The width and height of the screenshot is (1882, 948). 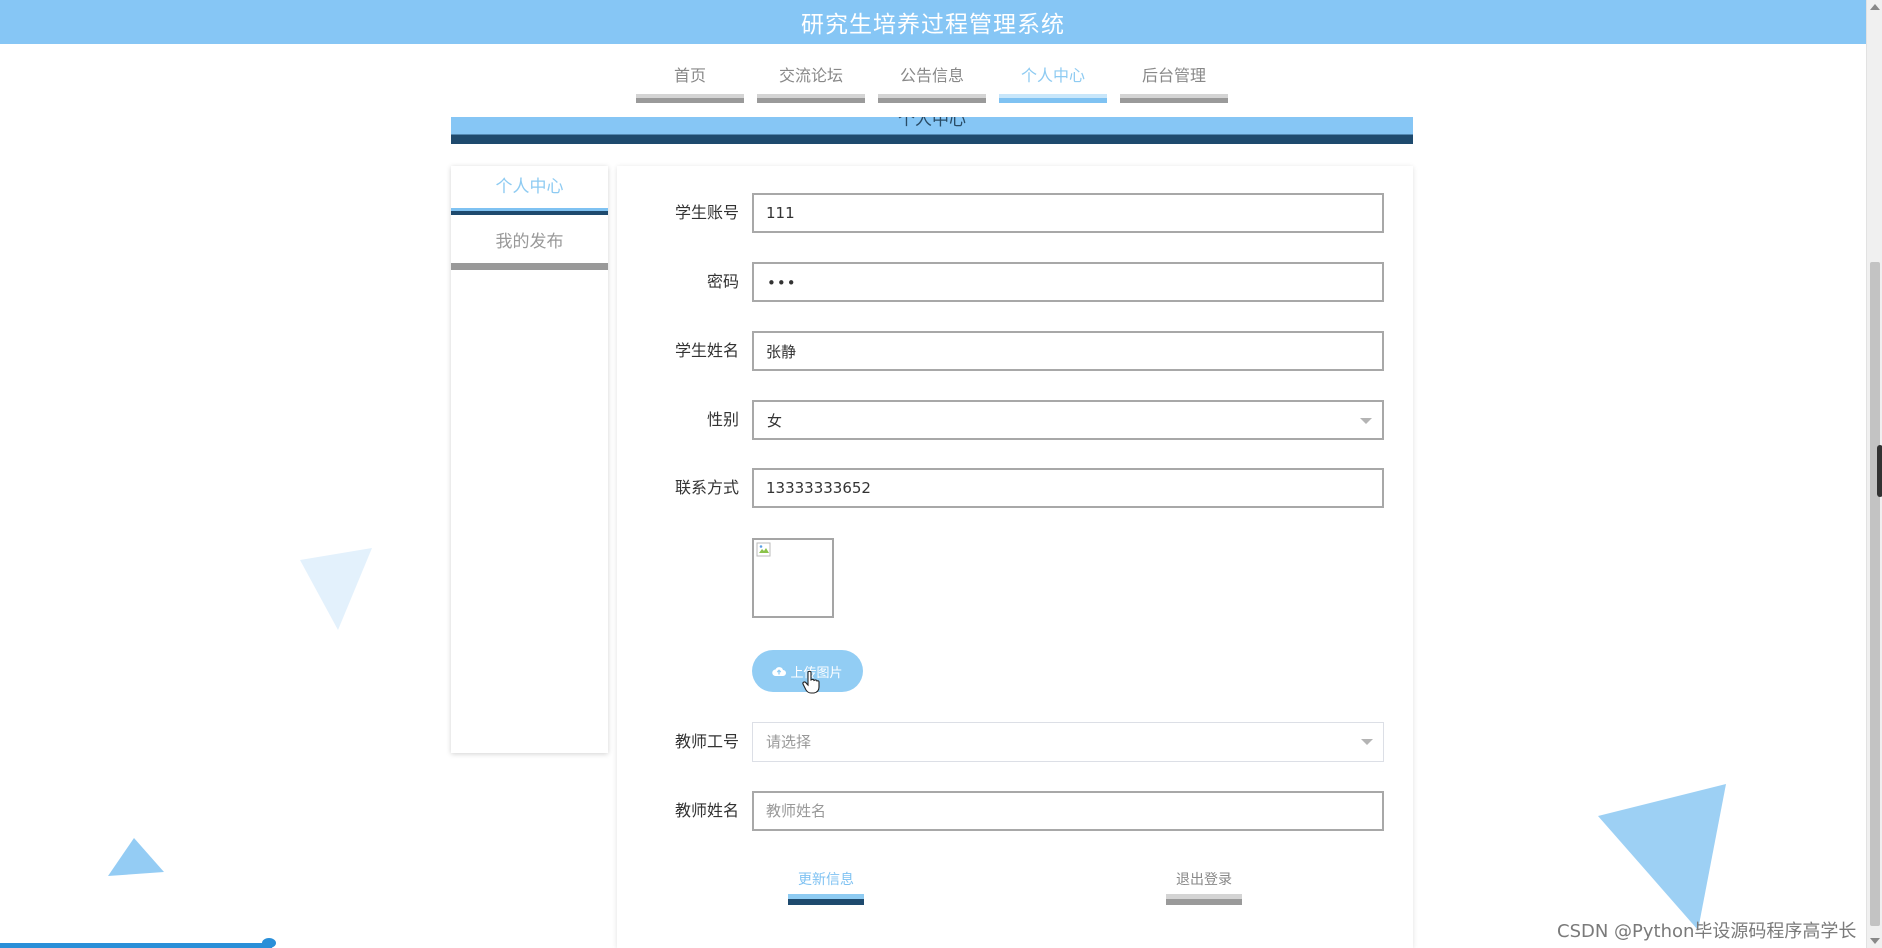 What do you see at coordinates (1052, 75) in the screenshot?
I see `nav-label: 个人中心` at bounding box center [1052, 75].